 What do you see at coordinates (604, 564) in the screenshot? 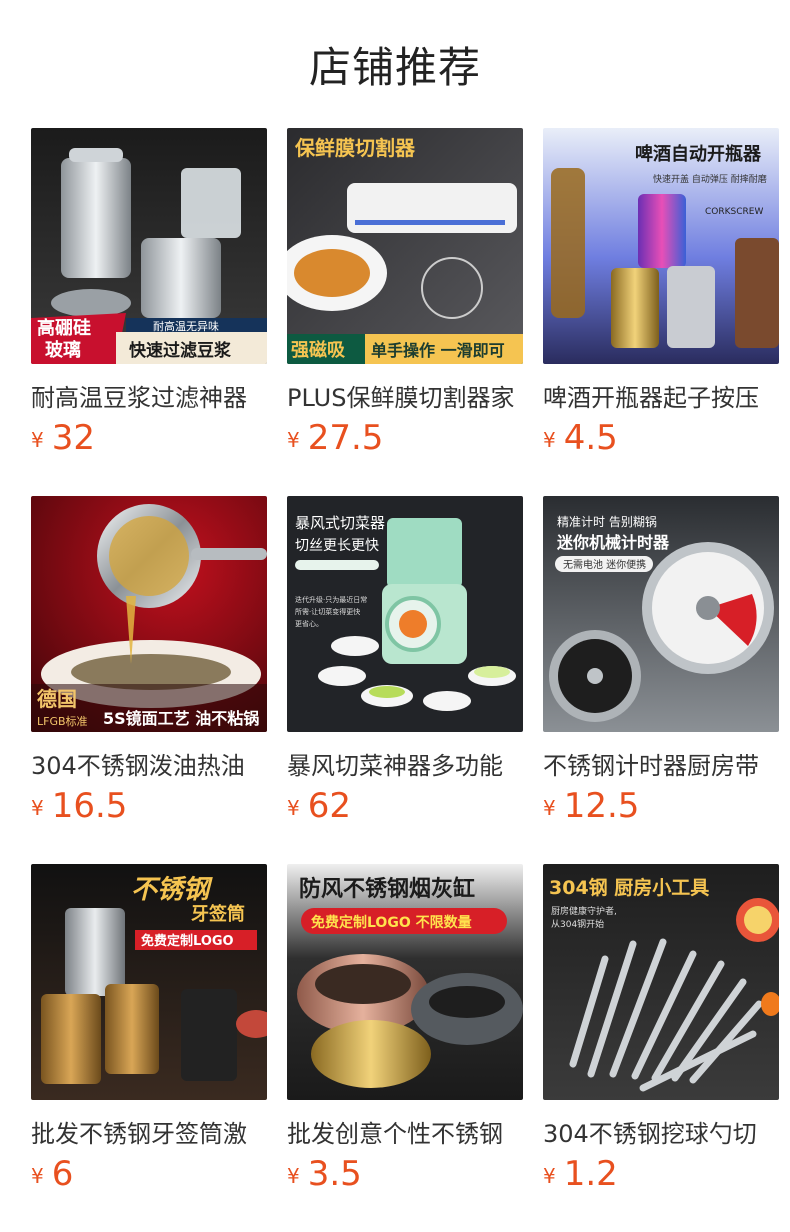
I see `image-text: 无需电池 迷你便携` at bounding box center [604, 564].